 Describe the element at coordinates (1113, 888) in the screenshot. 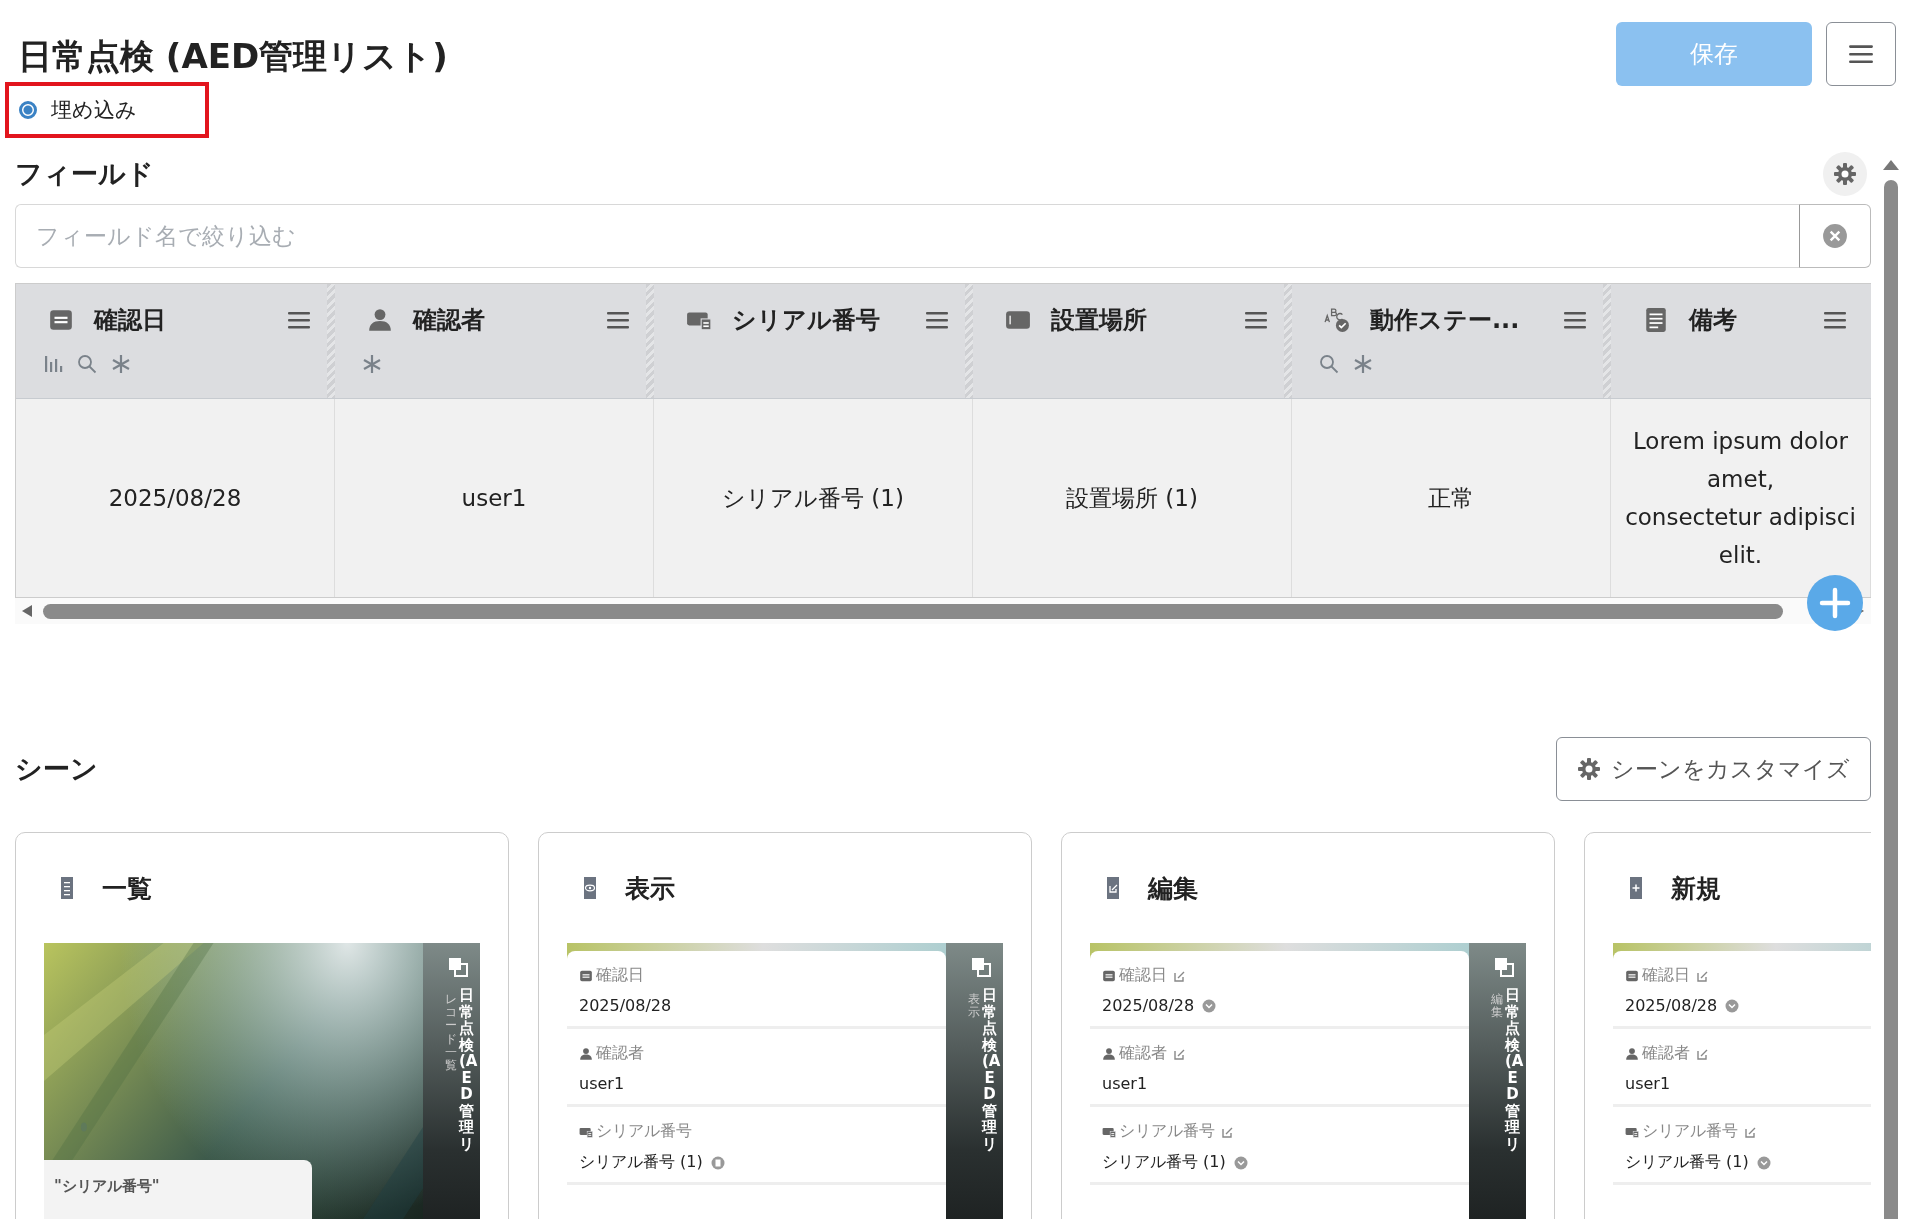

I see `edit-page-icon` at that location.